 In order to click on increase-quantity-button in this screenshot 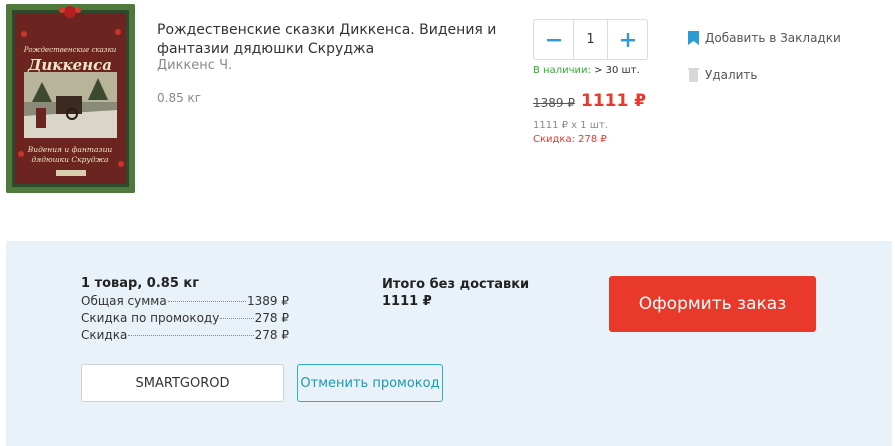, I will do `click(627, 39)`.